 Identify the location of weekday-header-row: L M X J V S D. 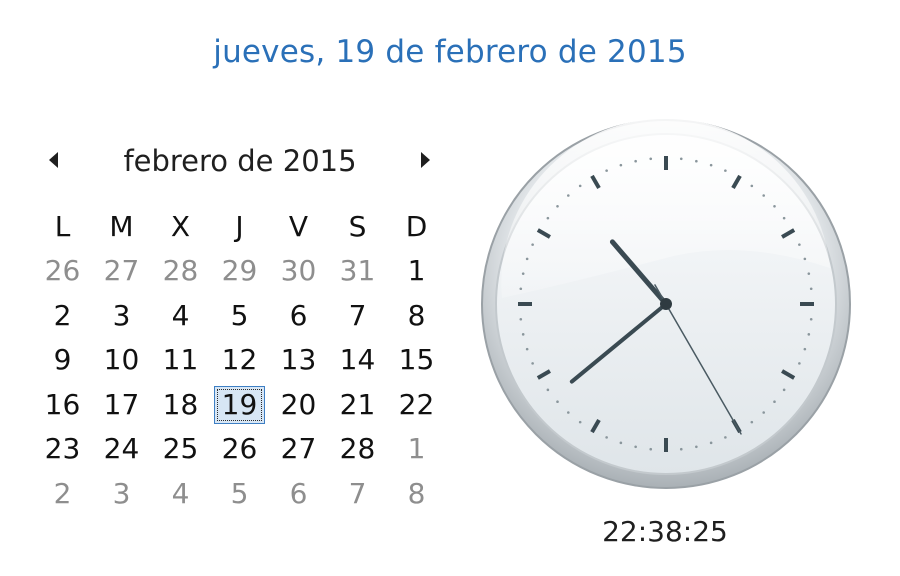
(239, 227).